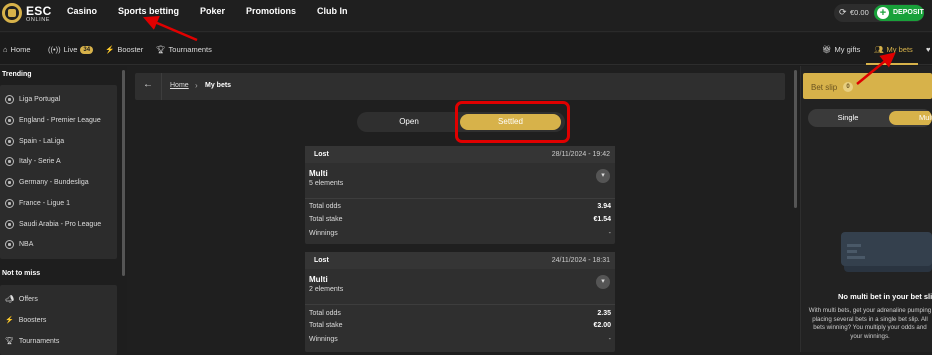 Image resolution: width=932 pixels, height=355 pixels. What do you see at coordinates (867, 86) in the screenshot?
I see `betslip-header: Bet slip 0` at bounding box center [867, 86].